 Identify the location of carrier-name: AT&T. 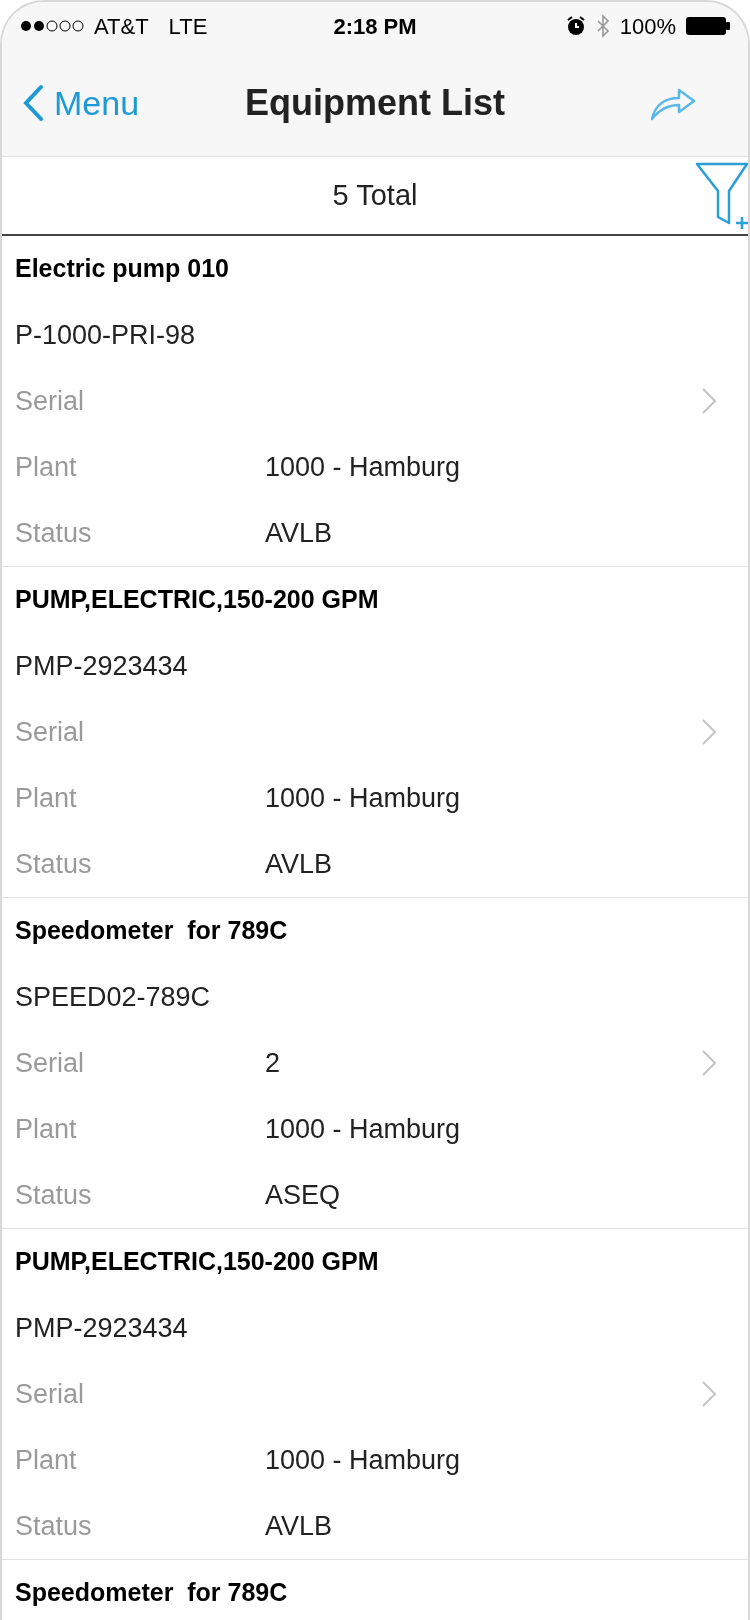
(121, 26).